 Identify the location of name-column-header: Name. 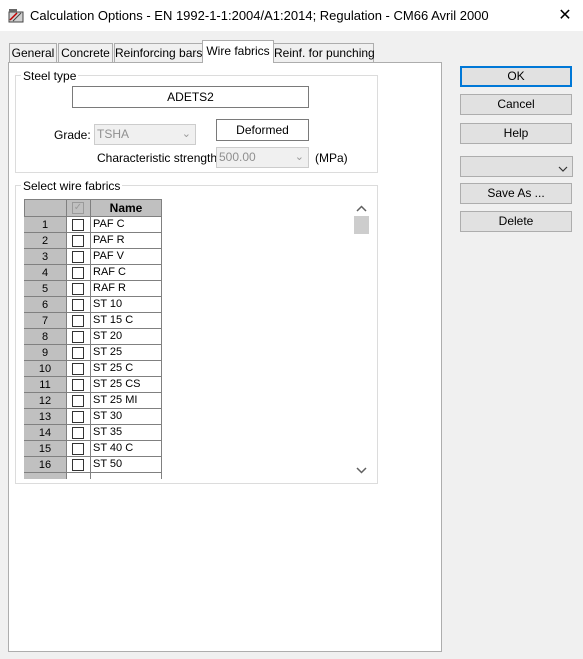
(126, 208).